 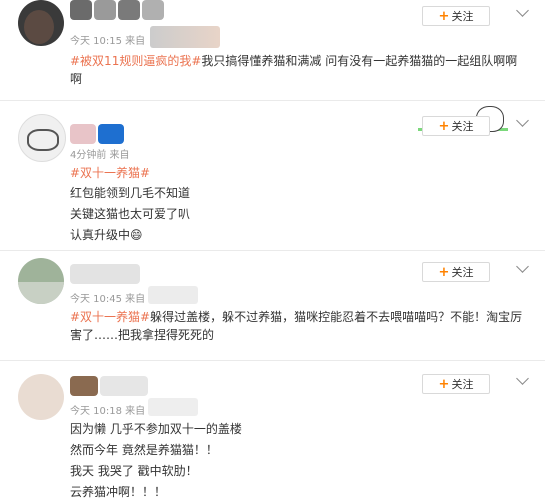 I want to click on post-line: 我天 我哭了 戳中软肋！, so click(x=134, y=471).